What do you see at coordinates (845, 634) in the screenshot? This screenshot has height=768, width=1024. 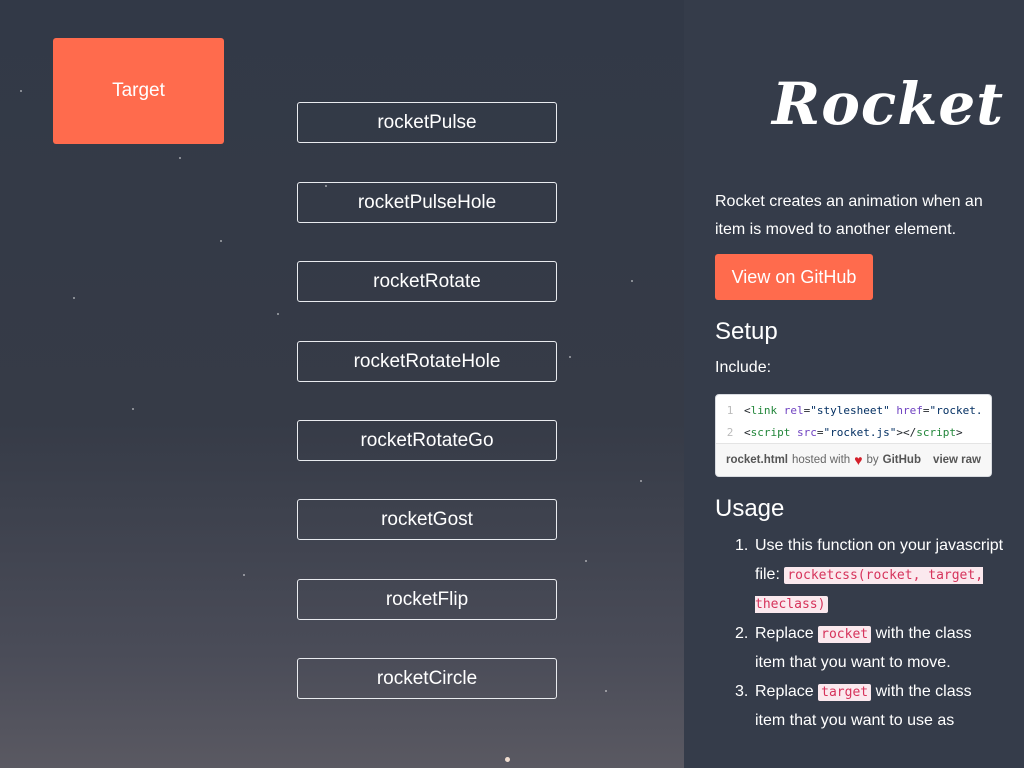 I see `inline-code: rocket` at bounding box center [845, 634].